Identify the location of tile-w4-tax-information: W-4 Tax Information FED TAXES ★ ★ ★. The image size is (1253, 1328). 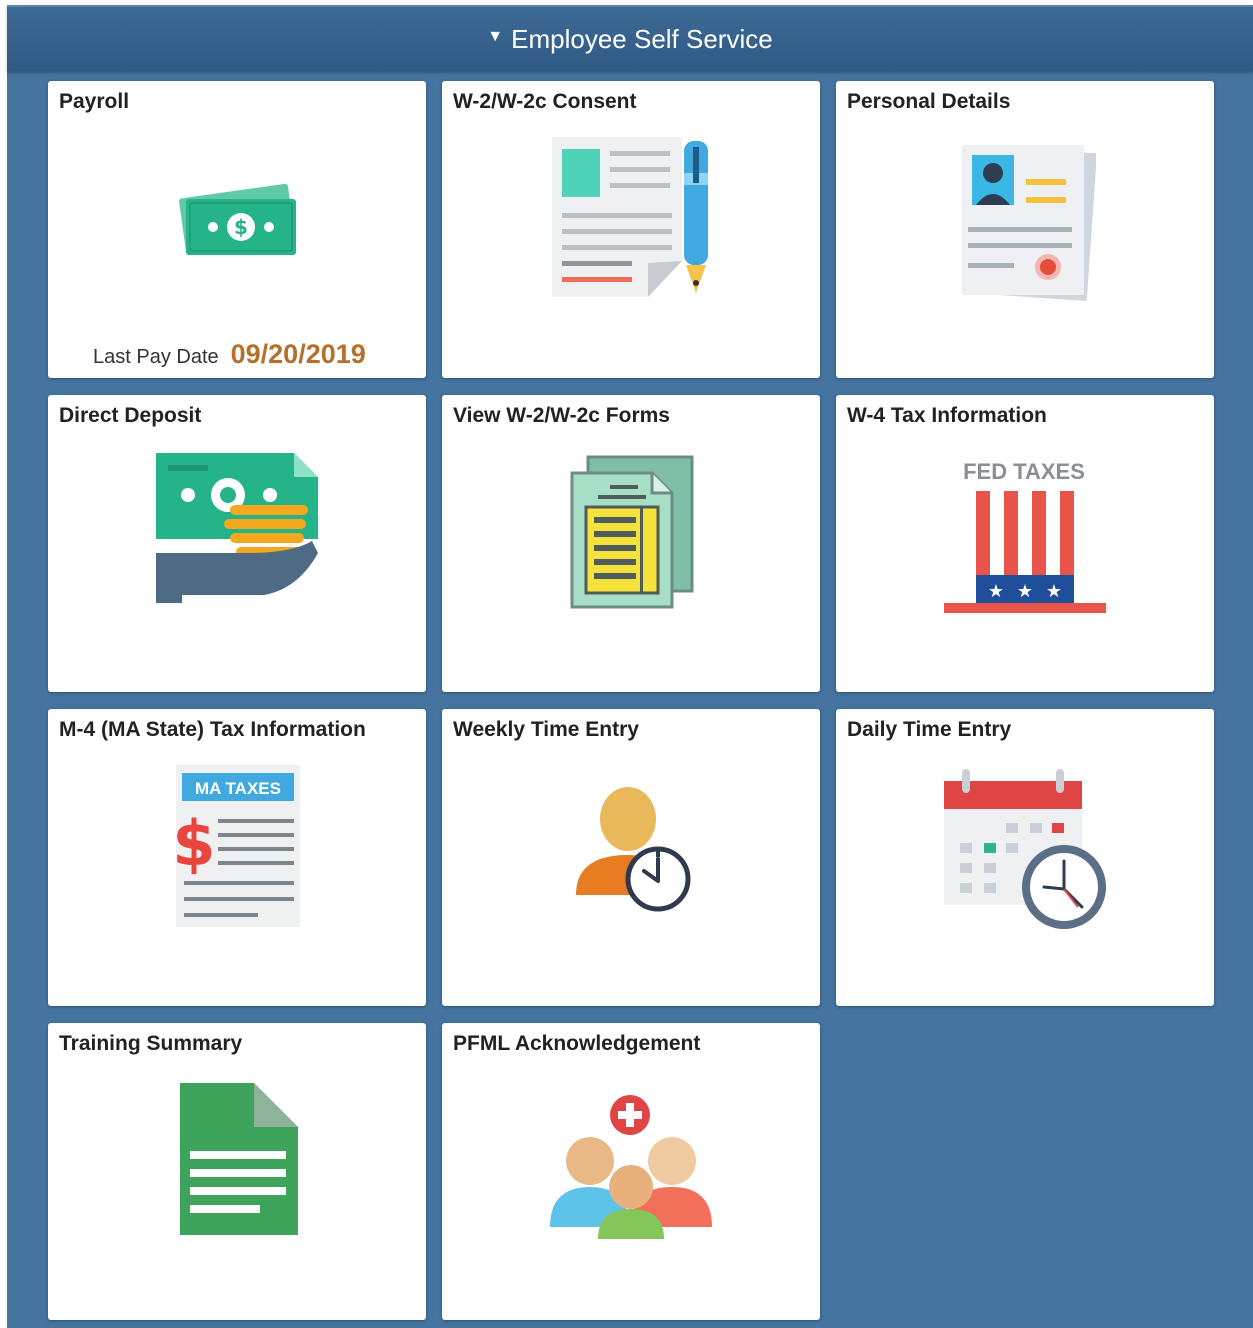
(1025, 543).